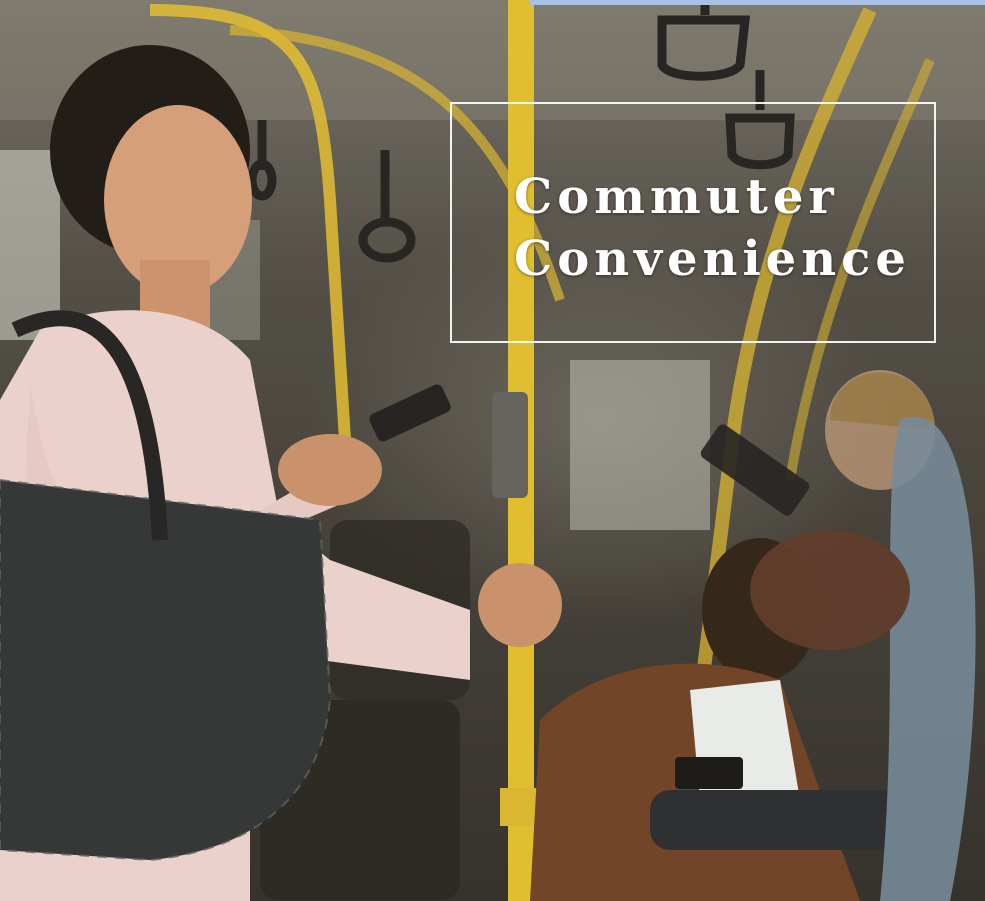 The height and width of the screenshot is (901, 985). I want to click on hero-title: Commuter Convenience, so click(712, 228).